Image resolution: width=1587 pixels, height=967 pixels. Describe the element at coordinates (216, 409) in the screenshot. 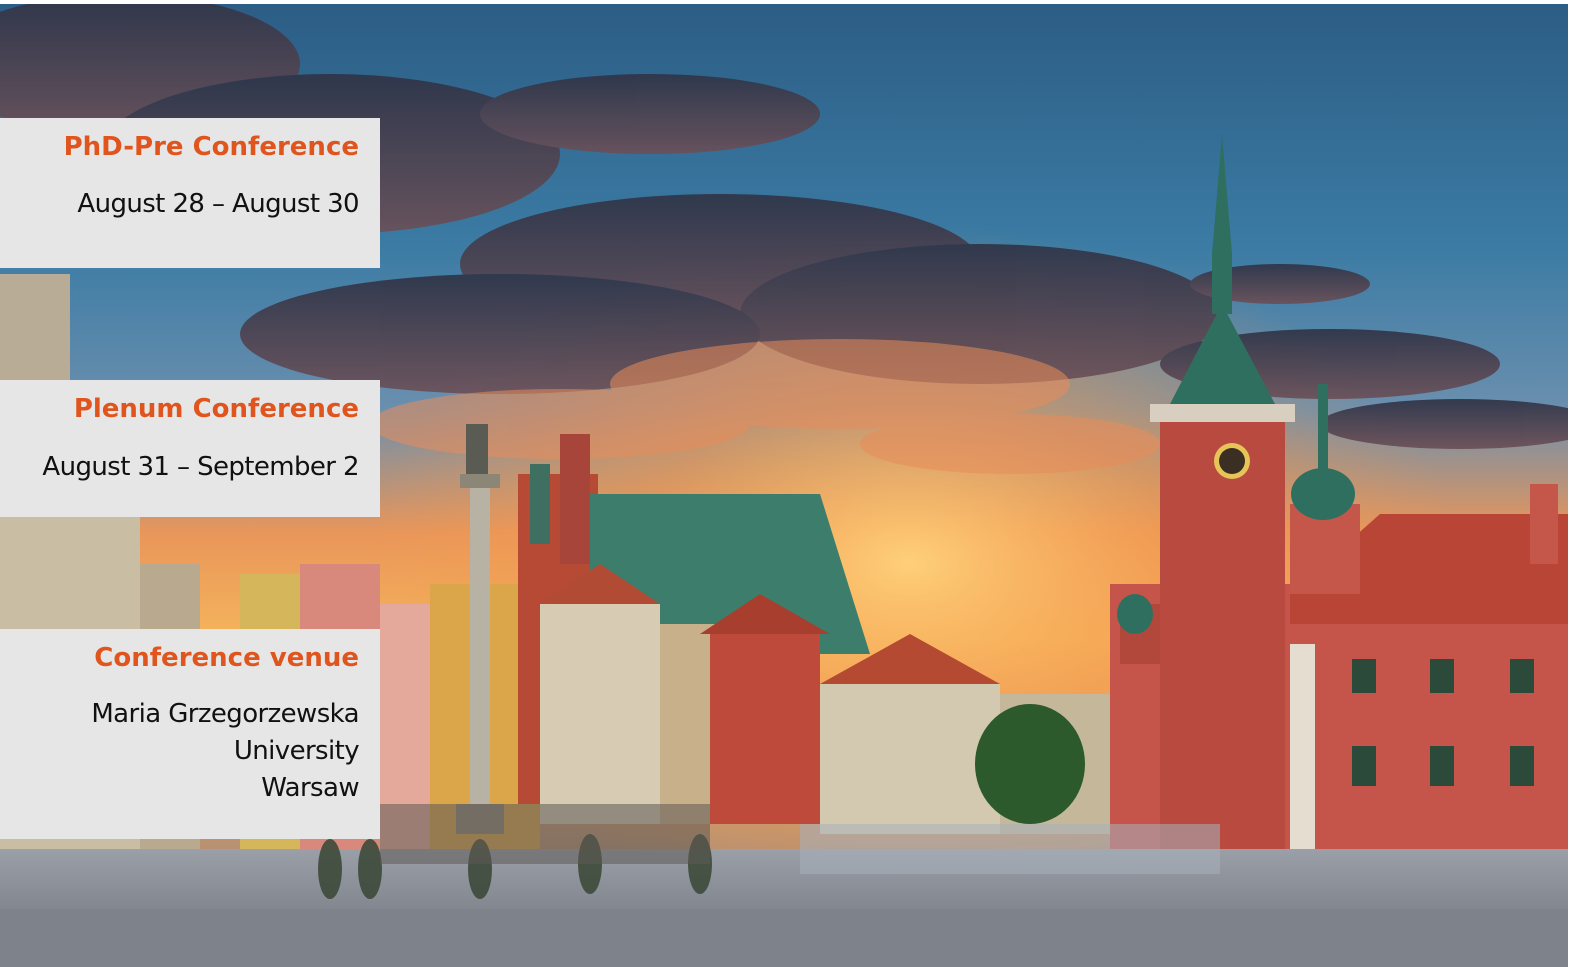

I see `plenum-conference-title: Plenum Conference` at that location.